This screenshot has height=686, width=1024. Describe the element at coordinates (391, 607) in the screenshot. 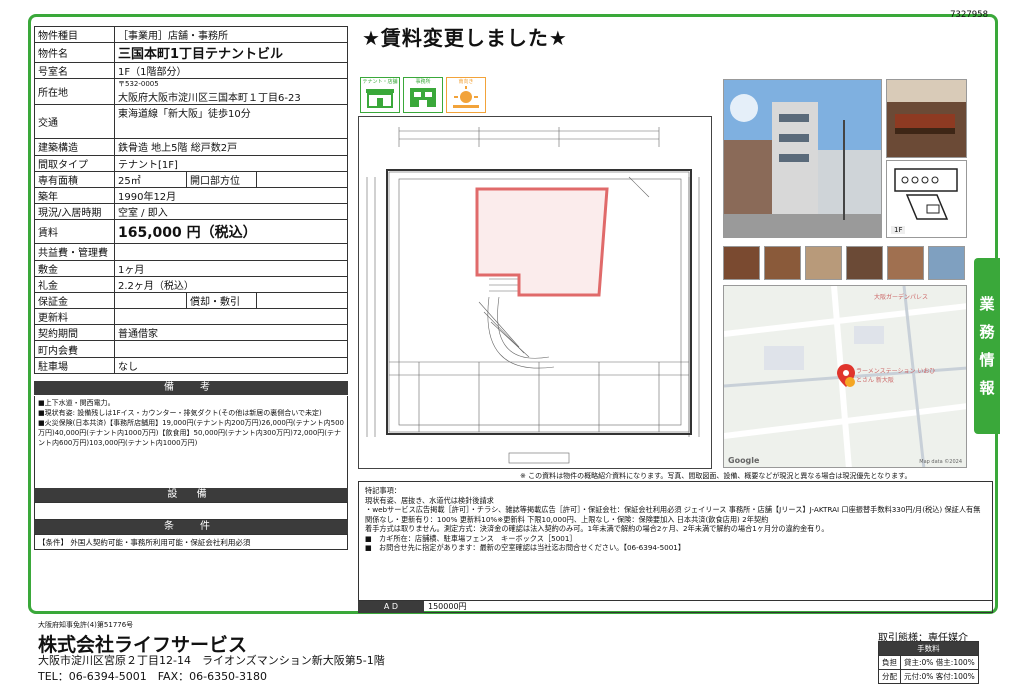

I see `ad-label: A D` at that location.